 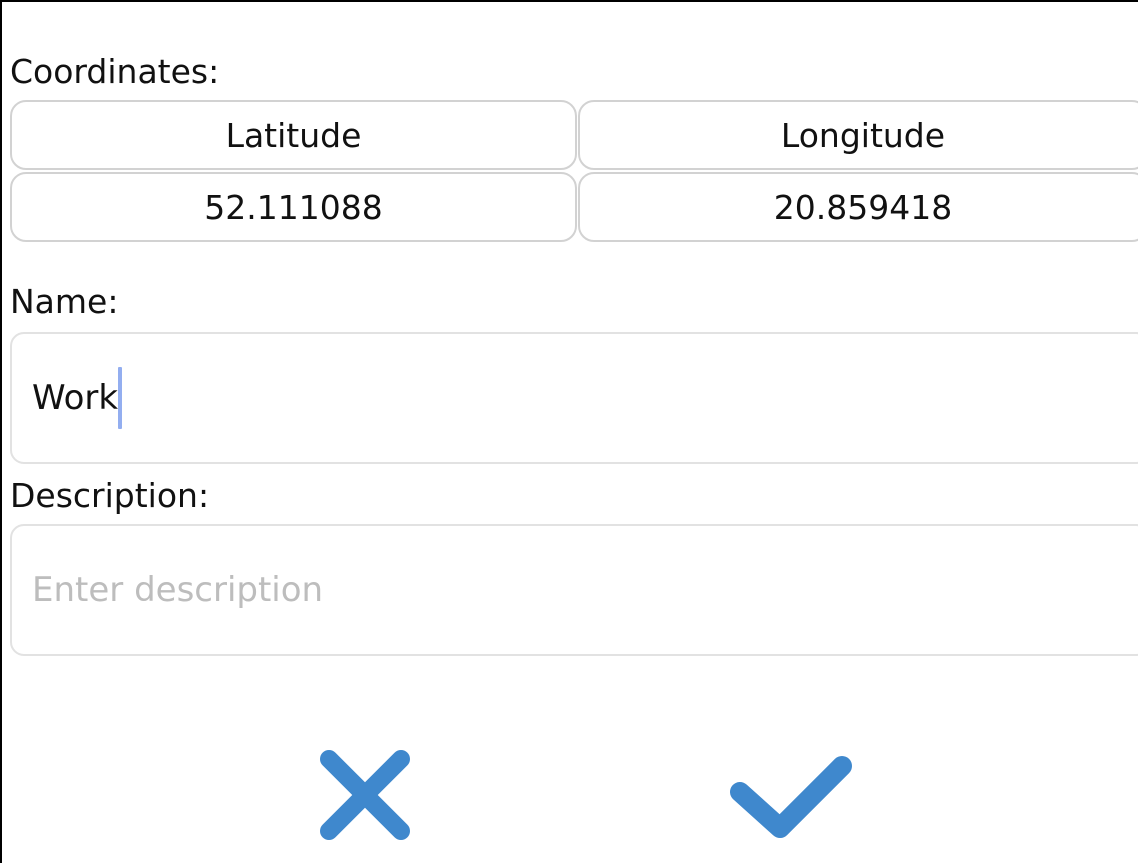 I want to click on cancel-button, so click(x=365, y=795).